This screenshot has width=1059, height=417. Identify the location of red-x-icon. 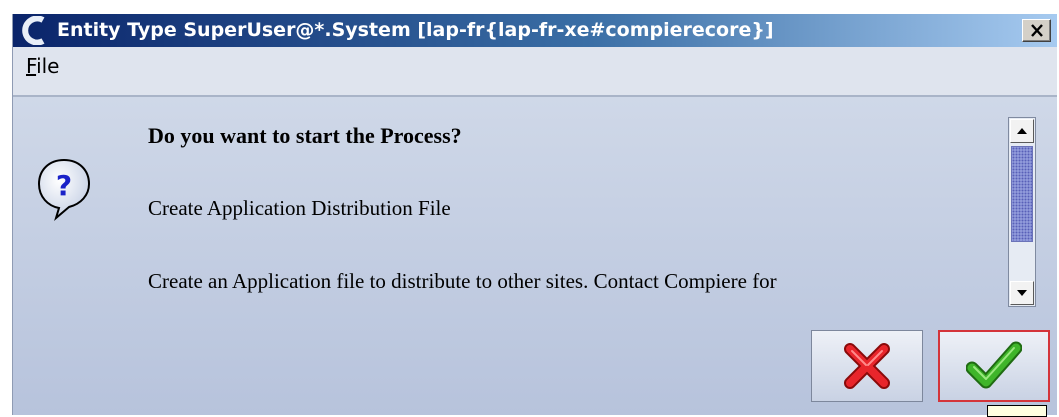
(867, 366).